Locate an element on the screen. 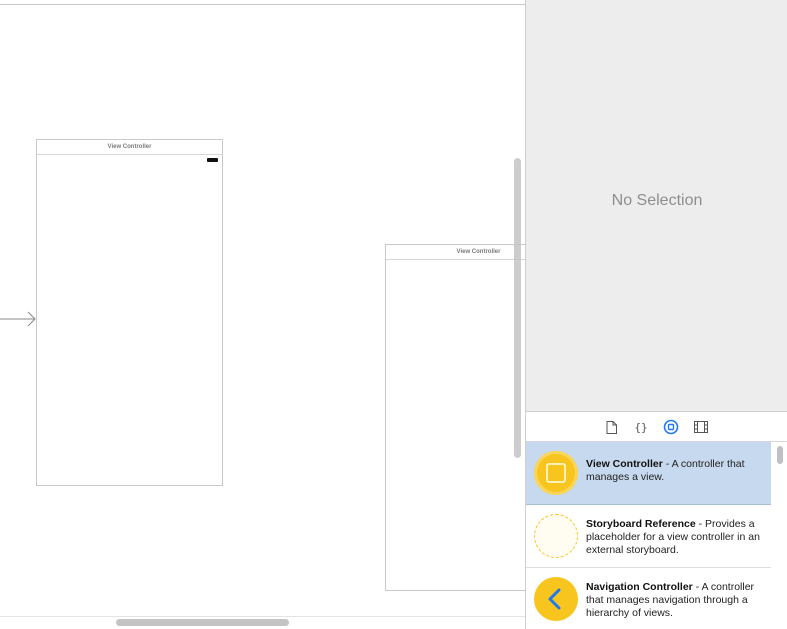  object-library-icon is located at coordinates (671, 427).